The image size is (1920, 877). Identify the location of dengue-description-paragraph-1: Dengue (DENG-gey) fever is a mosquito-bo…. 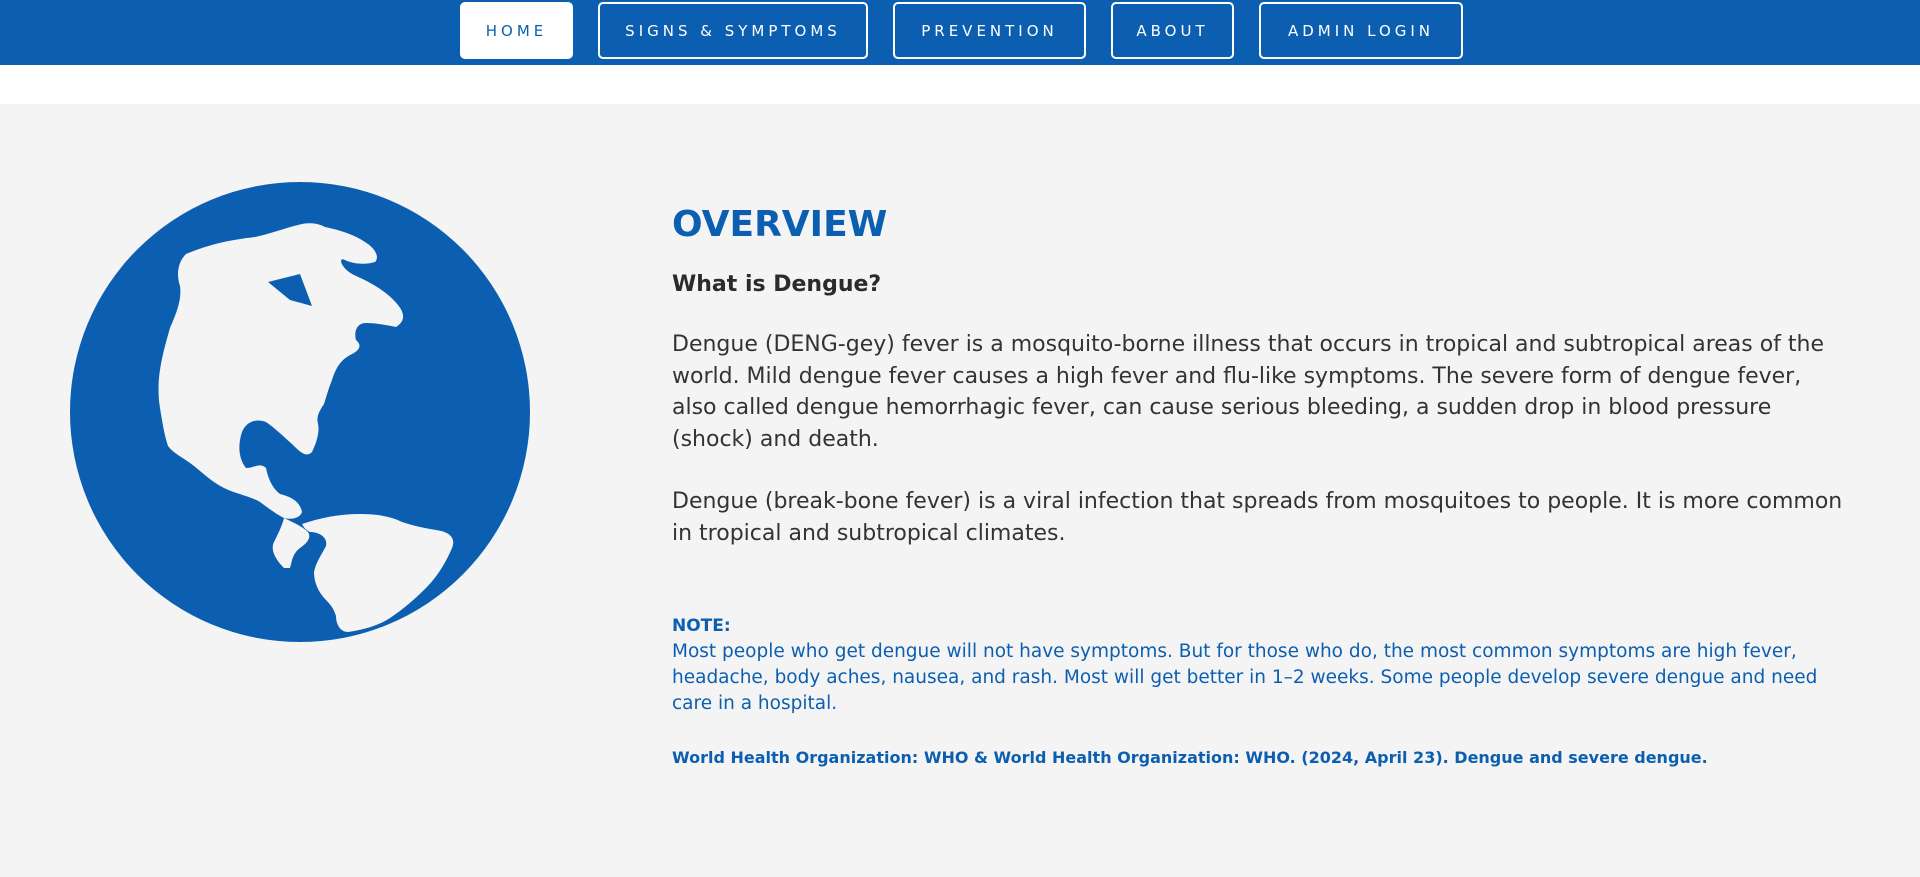
(1248, 392).